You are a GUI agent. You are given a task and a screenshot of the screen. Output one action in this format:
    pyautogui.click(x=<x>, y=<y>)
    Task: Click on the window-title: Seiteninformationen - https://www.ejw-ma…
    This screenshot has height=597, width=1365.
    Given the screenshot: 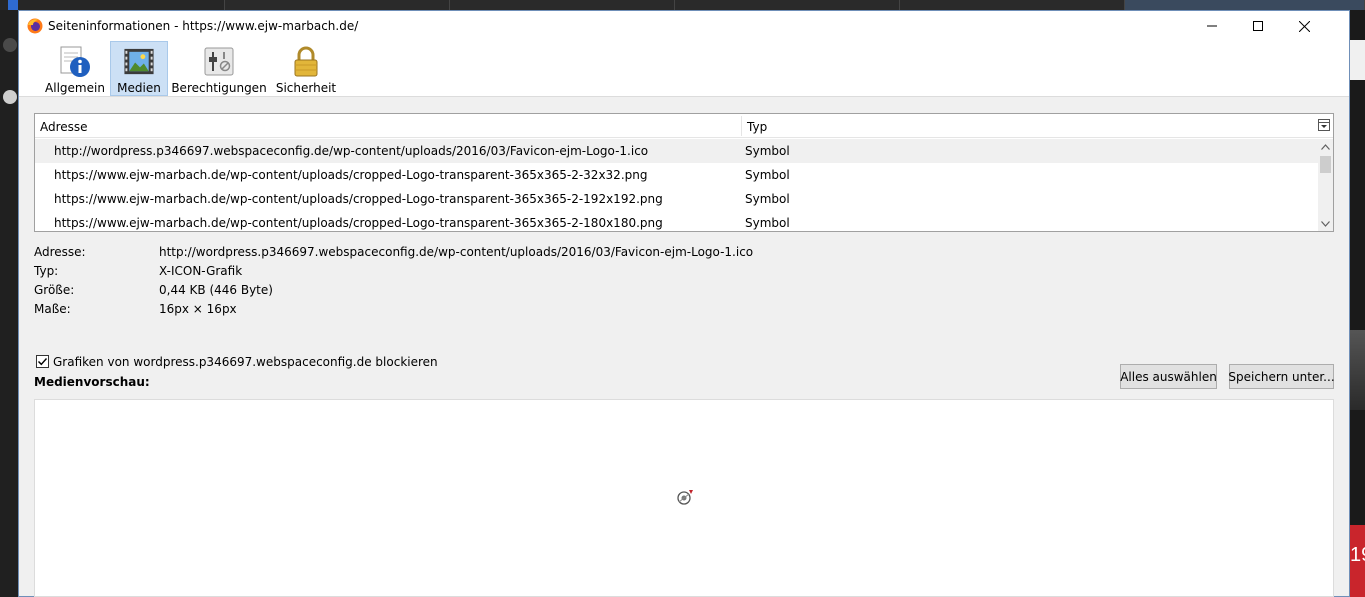 What is the action you would take?
    pyautogui.click(x=203, y=26)
    